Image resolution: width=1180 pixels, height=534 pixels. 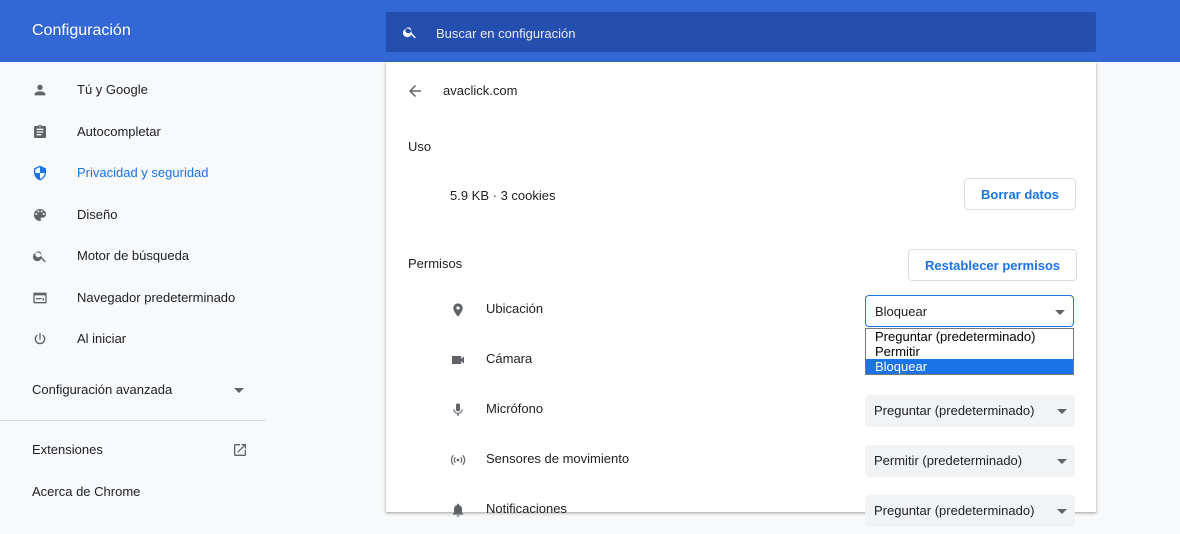 I want to click on sidebar-item-autofill: Autocompletar, so click(x=133, y=132).